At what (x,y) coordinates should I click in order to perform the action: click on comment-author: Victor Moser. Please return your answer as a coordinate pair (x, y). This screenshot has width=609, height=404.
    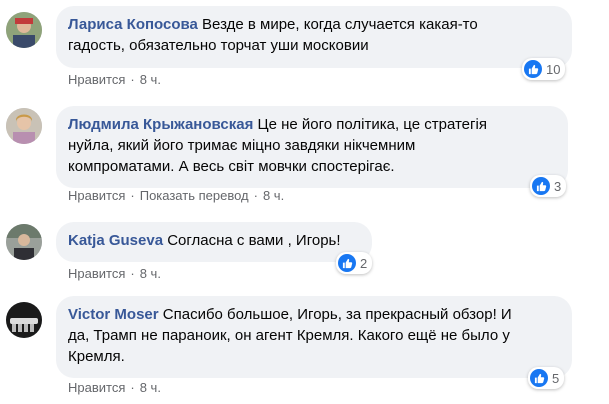
    Looking at the image, I should click on (113, 314).